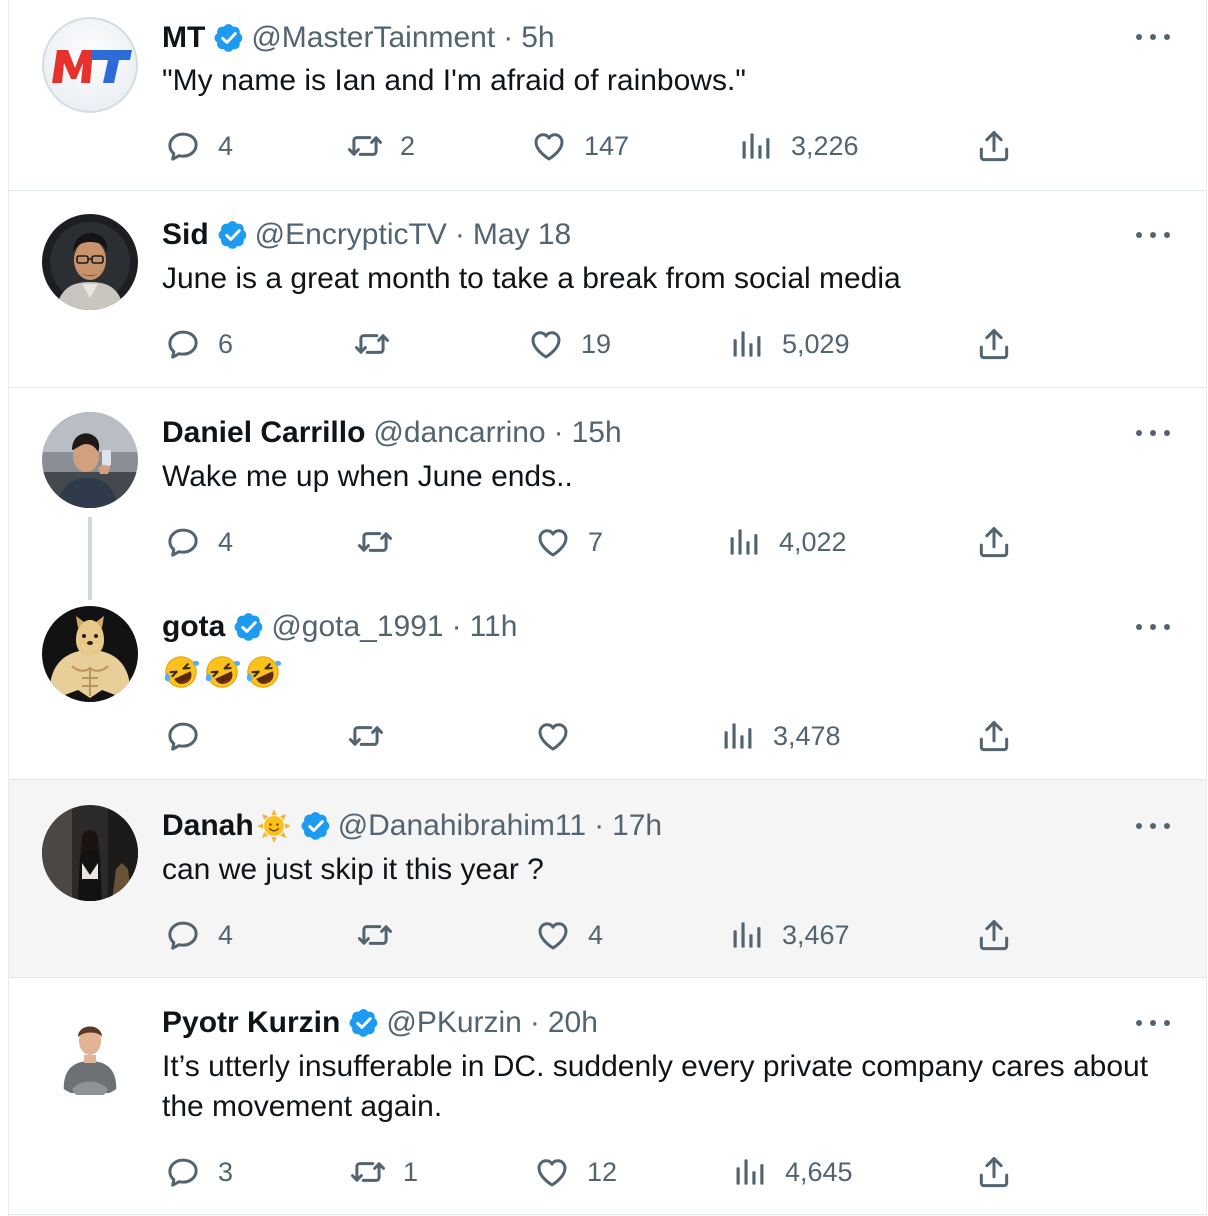 The image size is (1208, 1216). I want to click on like-button: 19, so click(569, 344).